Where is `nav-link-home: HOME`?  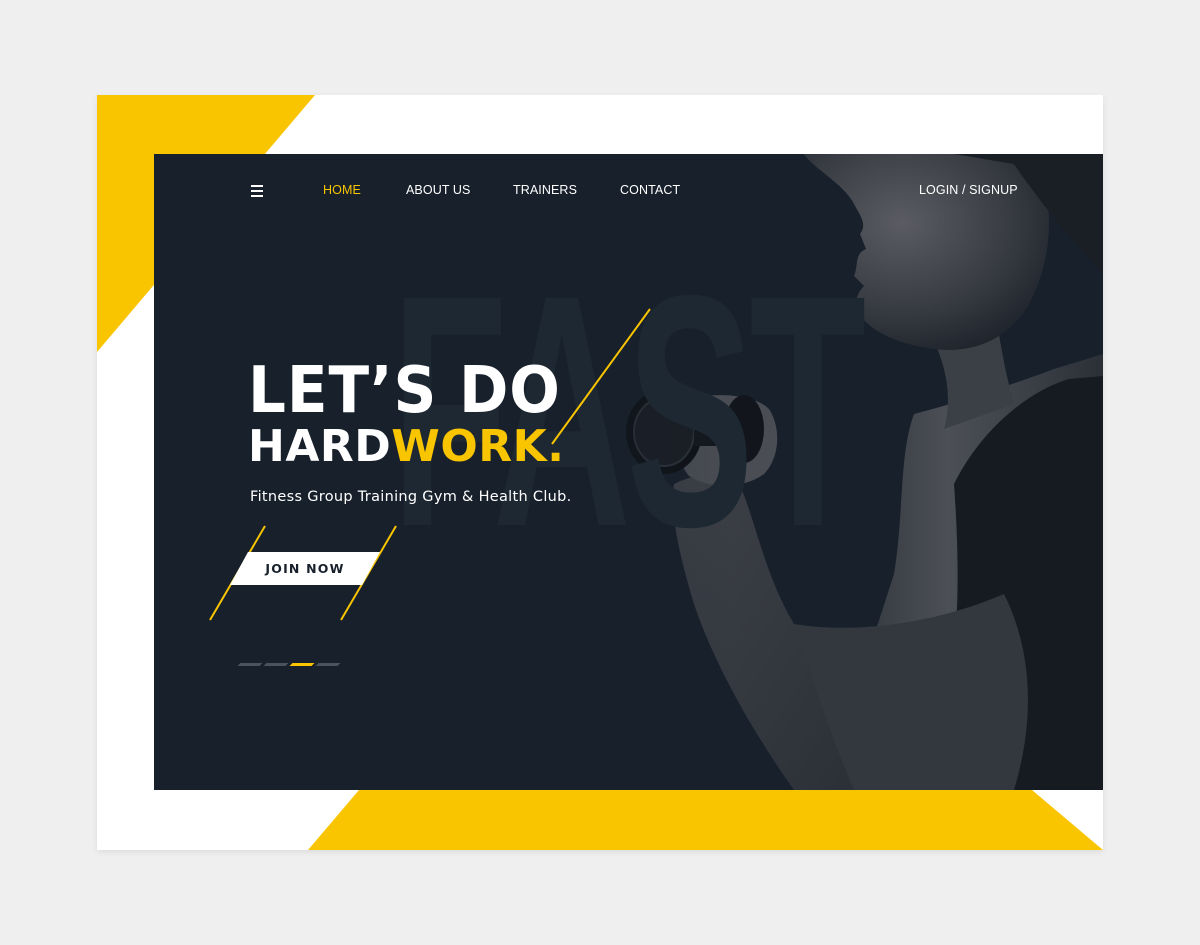
nav-link-home: HOME is located at coordinates (342, 190).